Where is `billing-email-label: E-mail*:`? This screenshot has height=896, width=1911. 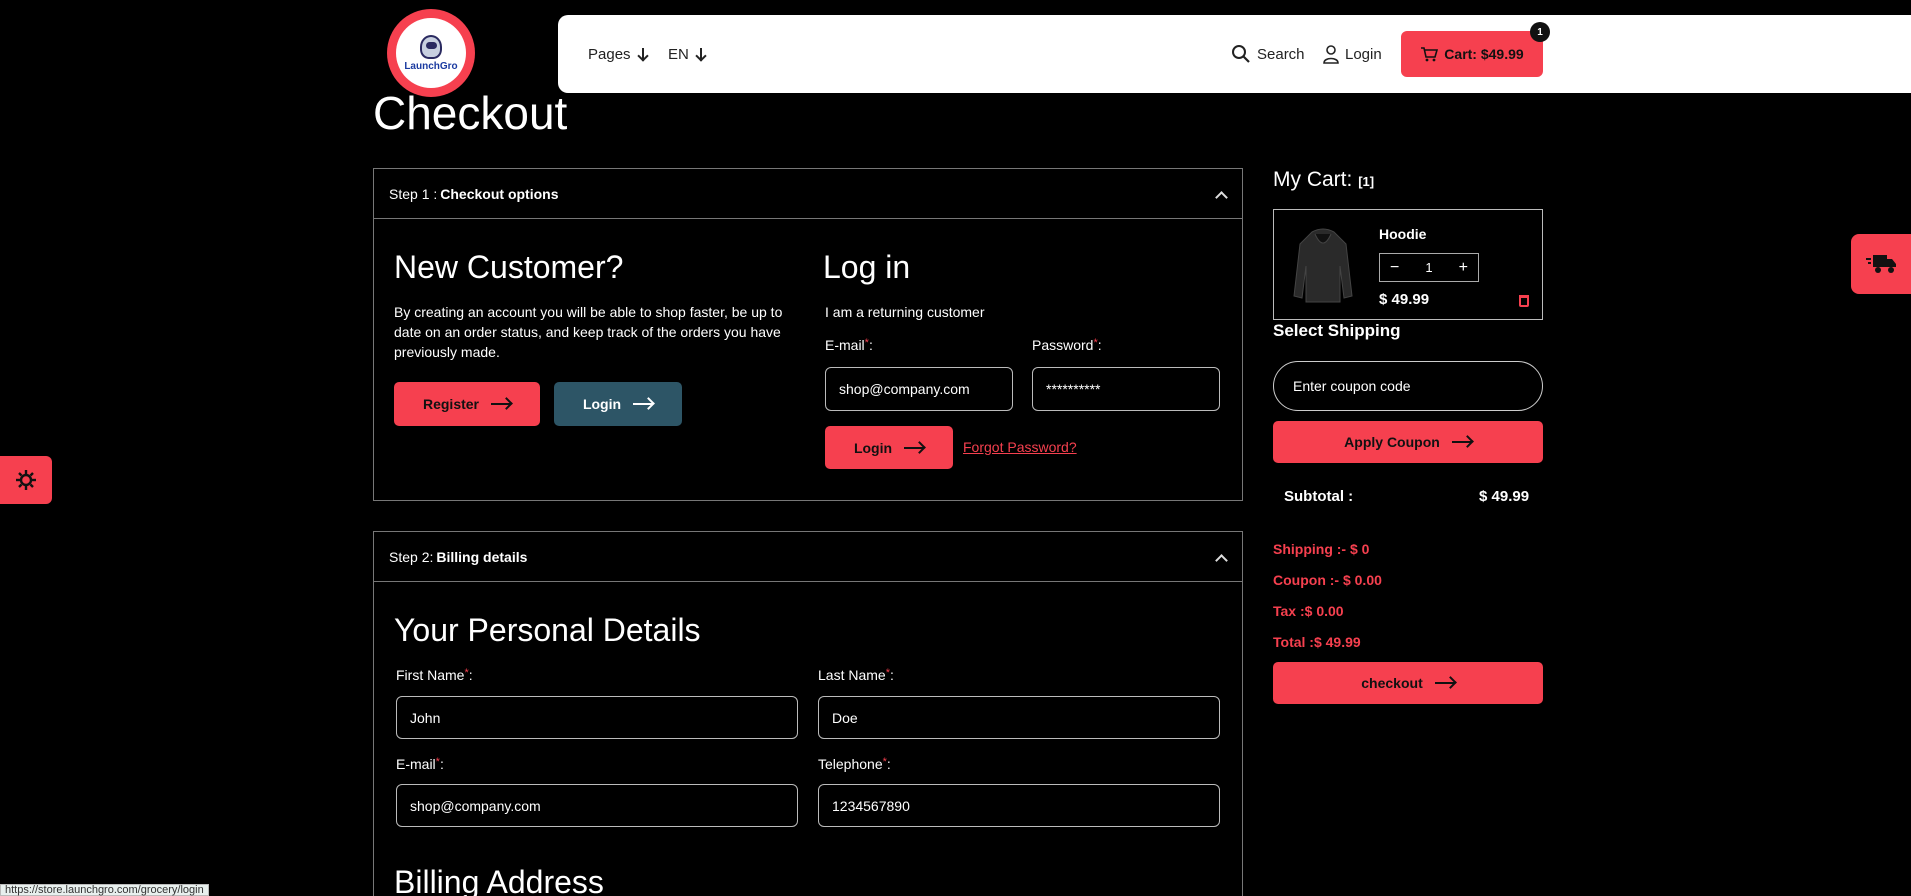
billing-email-label: E-mail*: is located at coordinates (420, 764).